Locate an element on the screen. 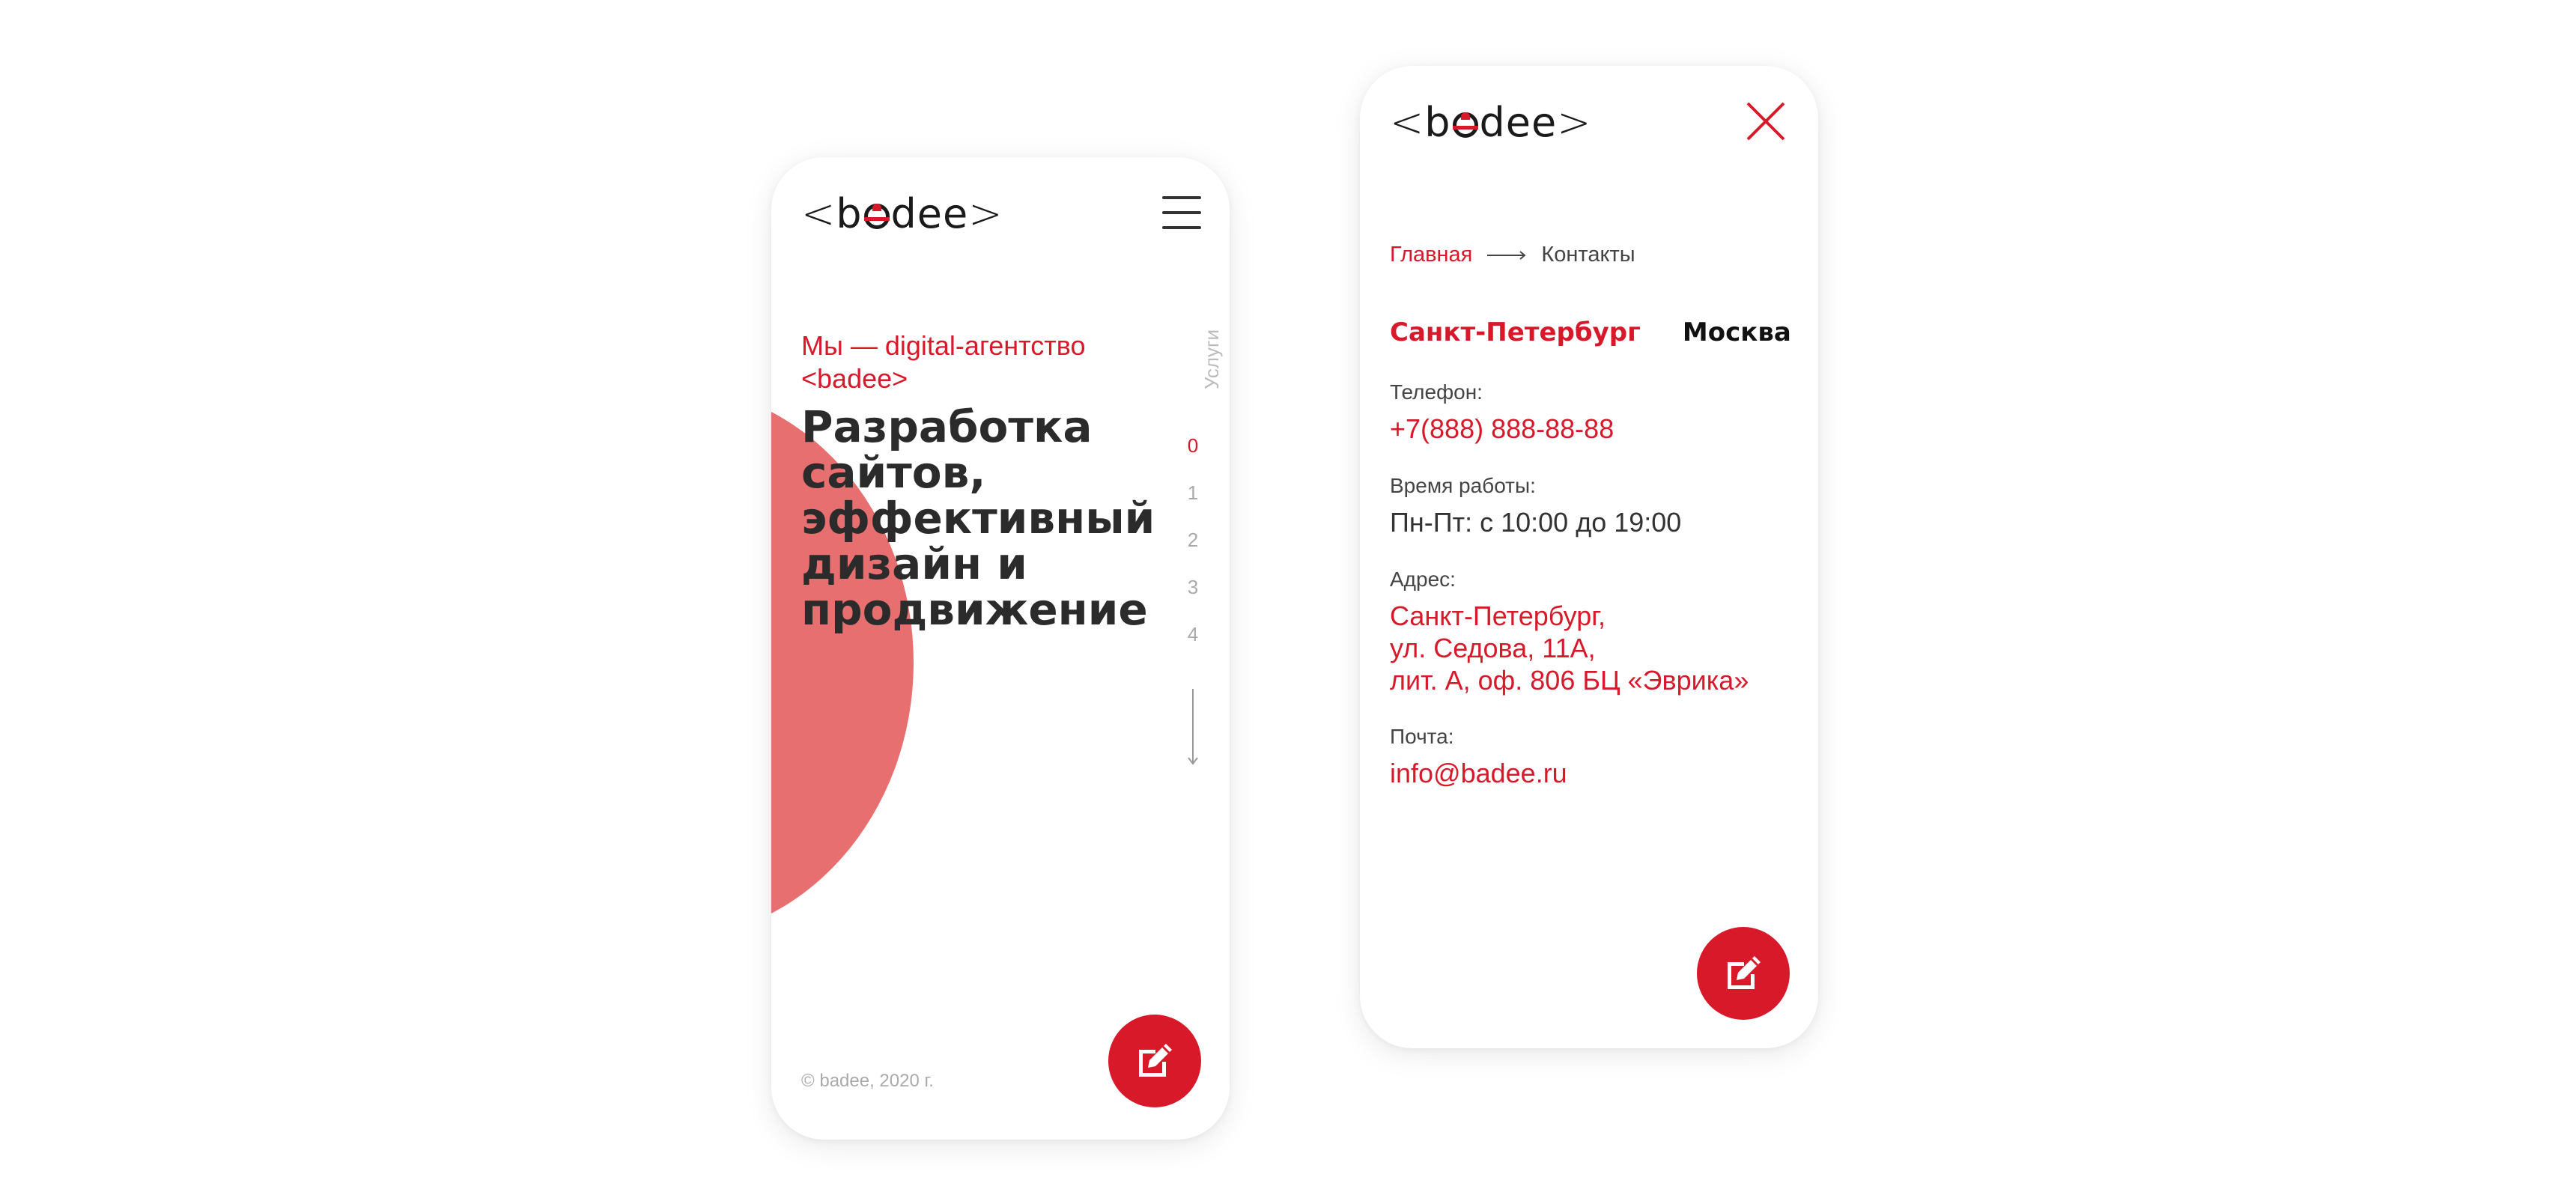  breadcrumb: Главная Контакты is located at coordinates (1512, 255).